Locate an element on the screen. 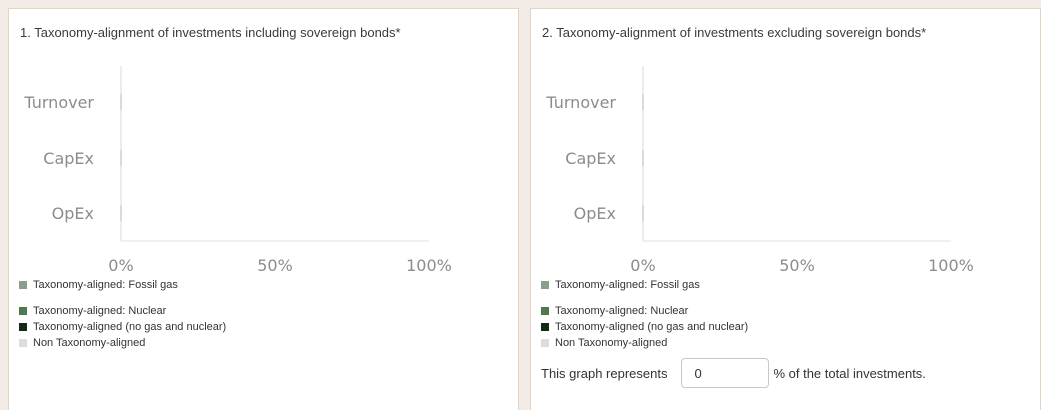 This screenshot has width=1041, height=410. investment-share-input is located at coordinates (725, 373).